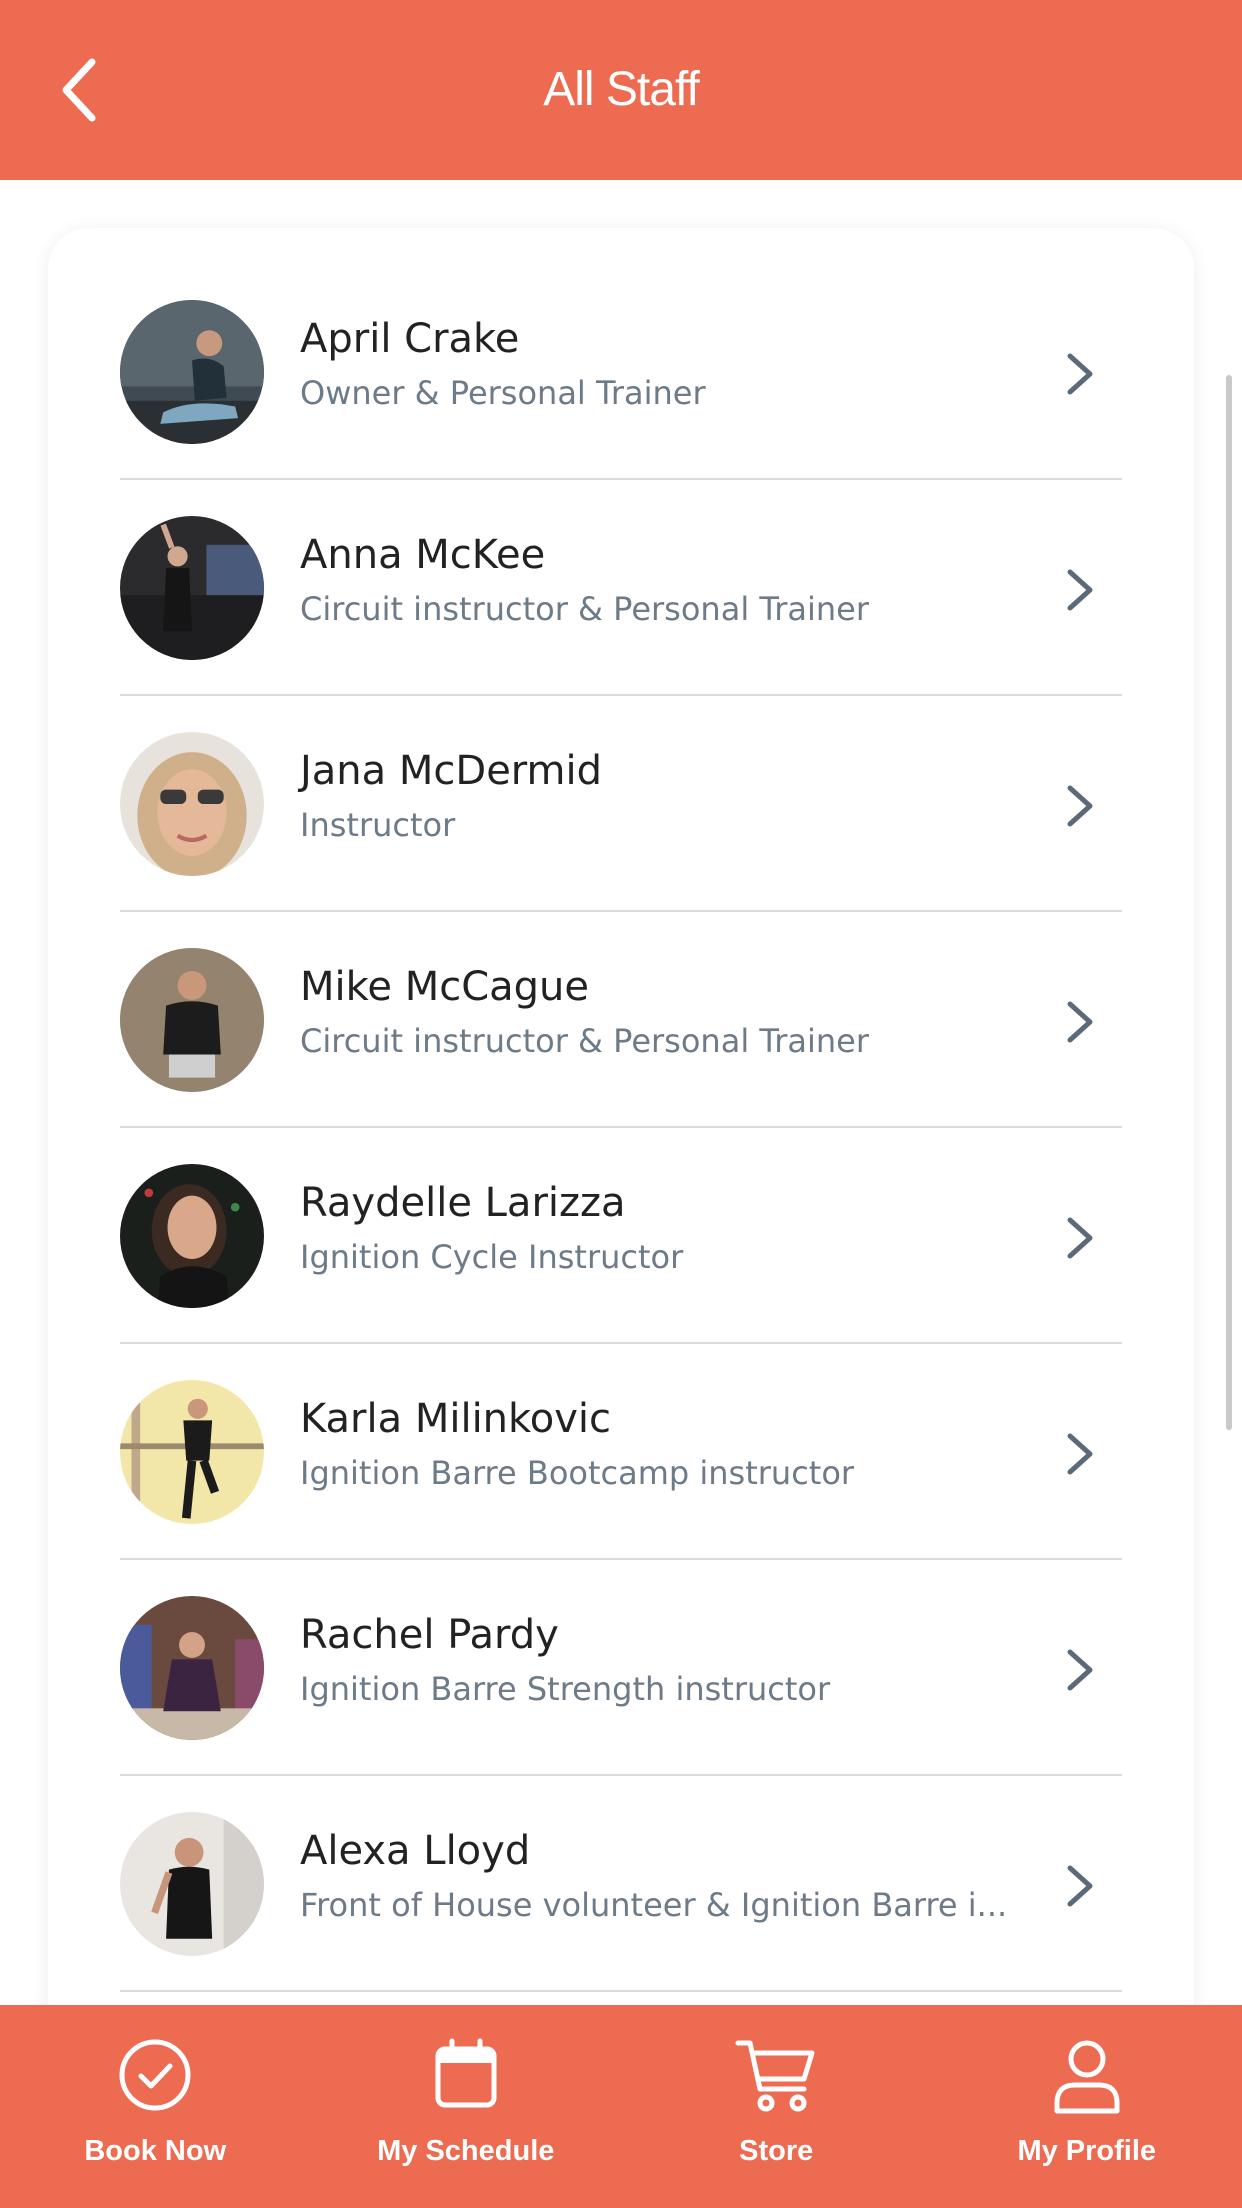  What do you see at coordinates (451, 771) in the screenshot?
I see `staff-name: Jana McDermid` at bounding box center [451, 771].